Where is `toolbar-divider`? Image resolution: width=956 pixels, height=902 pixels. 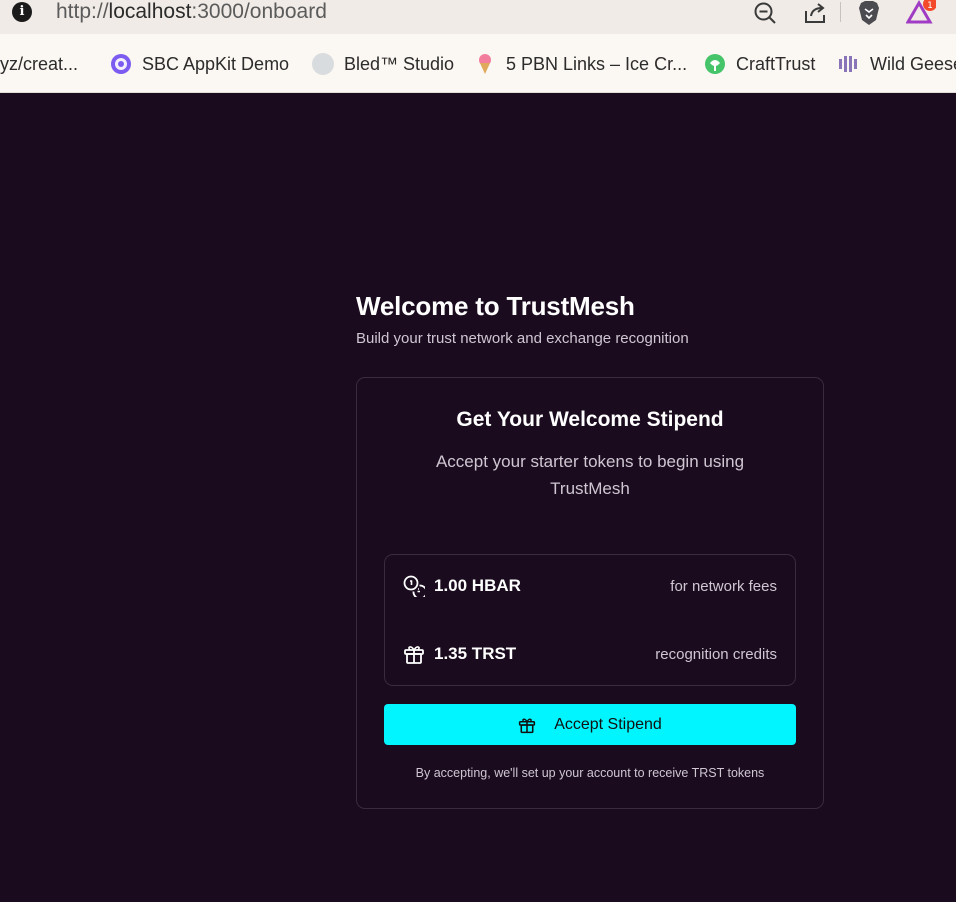
toolbar-divider is located at coordinates (840, 12).